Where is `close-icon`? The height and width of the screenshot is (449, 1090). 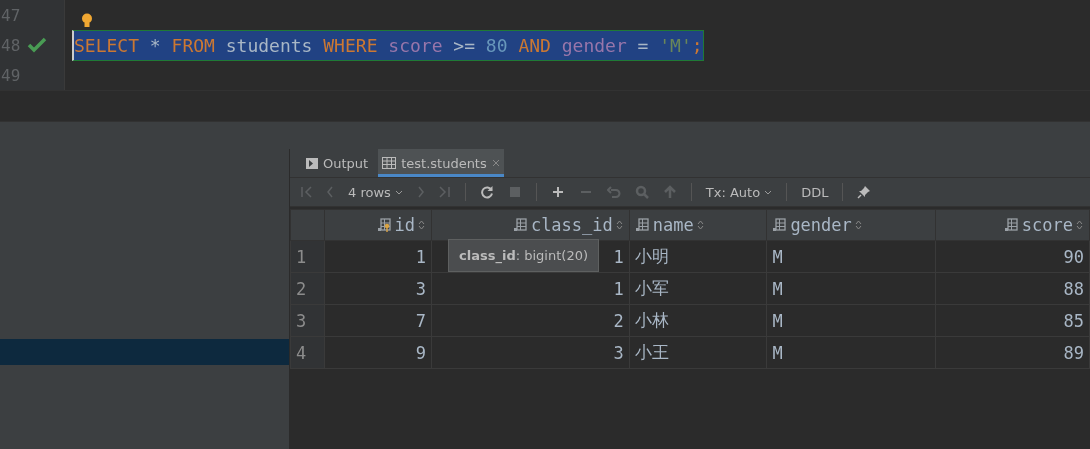
close-icon is located at coordinates (495, 163).